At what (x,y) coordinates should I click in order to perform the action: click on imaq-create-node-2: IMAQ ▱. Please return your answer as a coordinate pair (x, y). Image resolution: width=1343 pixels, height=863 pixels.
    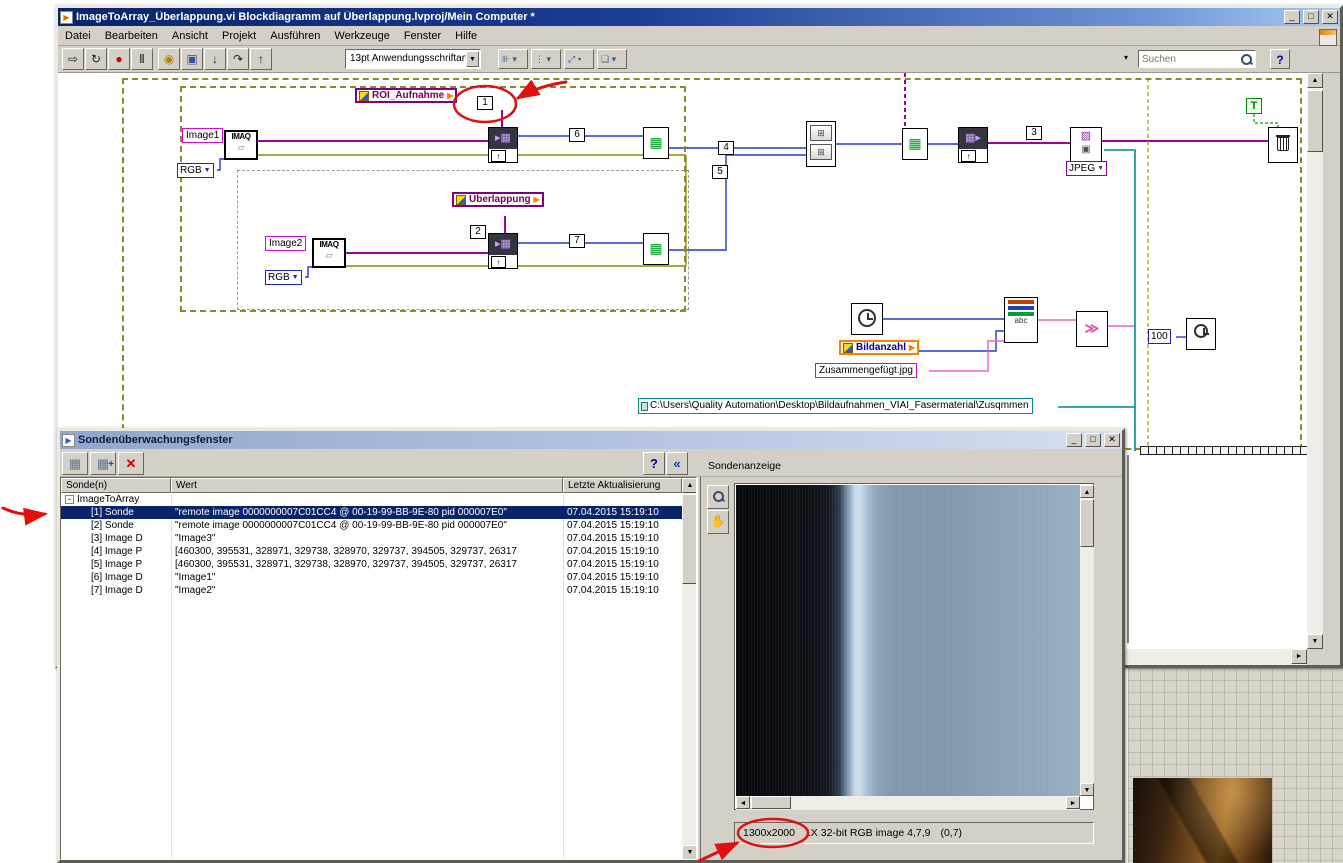
    Looking at the image, I should click on (329, 253).